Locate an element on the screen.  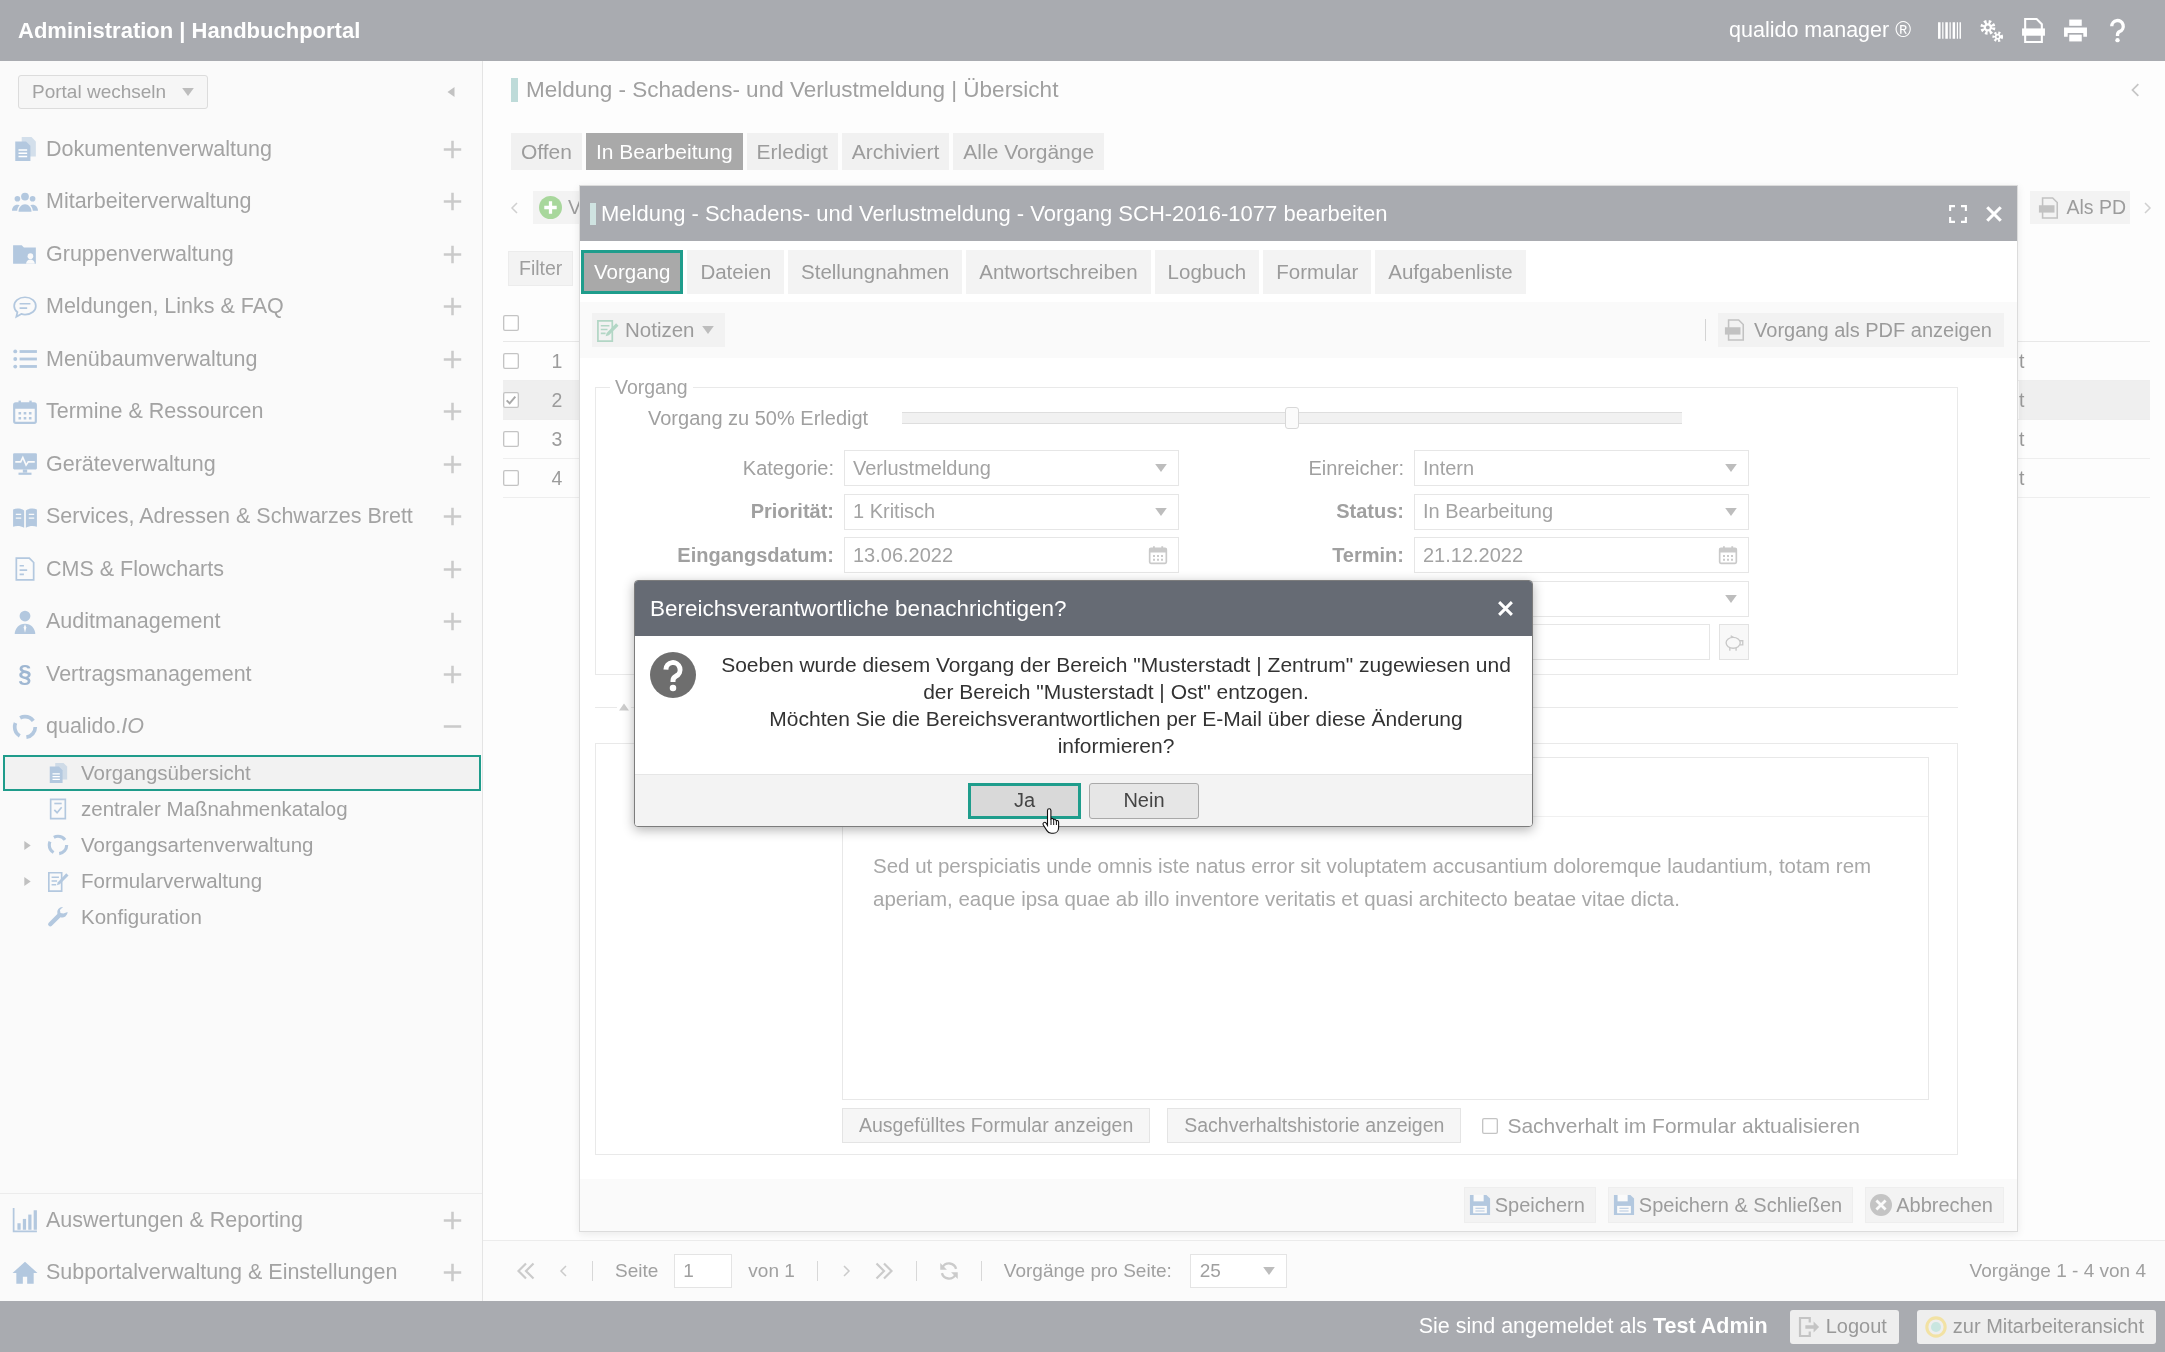
dialog-title: Bereichsverantwortliche benachrichtigen? is located at coordinates (858, 608).